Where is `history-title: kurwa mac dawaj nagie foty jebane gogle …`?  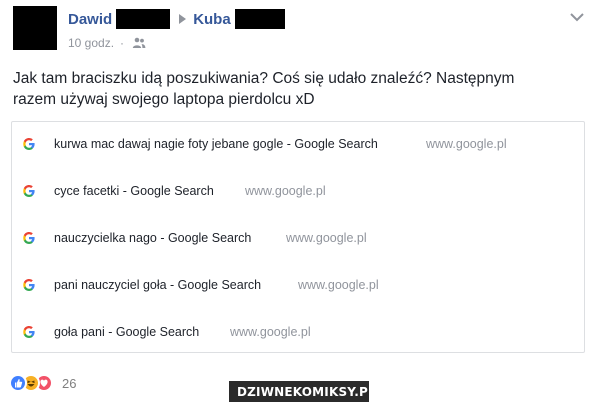 history-title: kurwa mac dawaj nagie foty jebane gogle … is located at coordinates (216, 144).